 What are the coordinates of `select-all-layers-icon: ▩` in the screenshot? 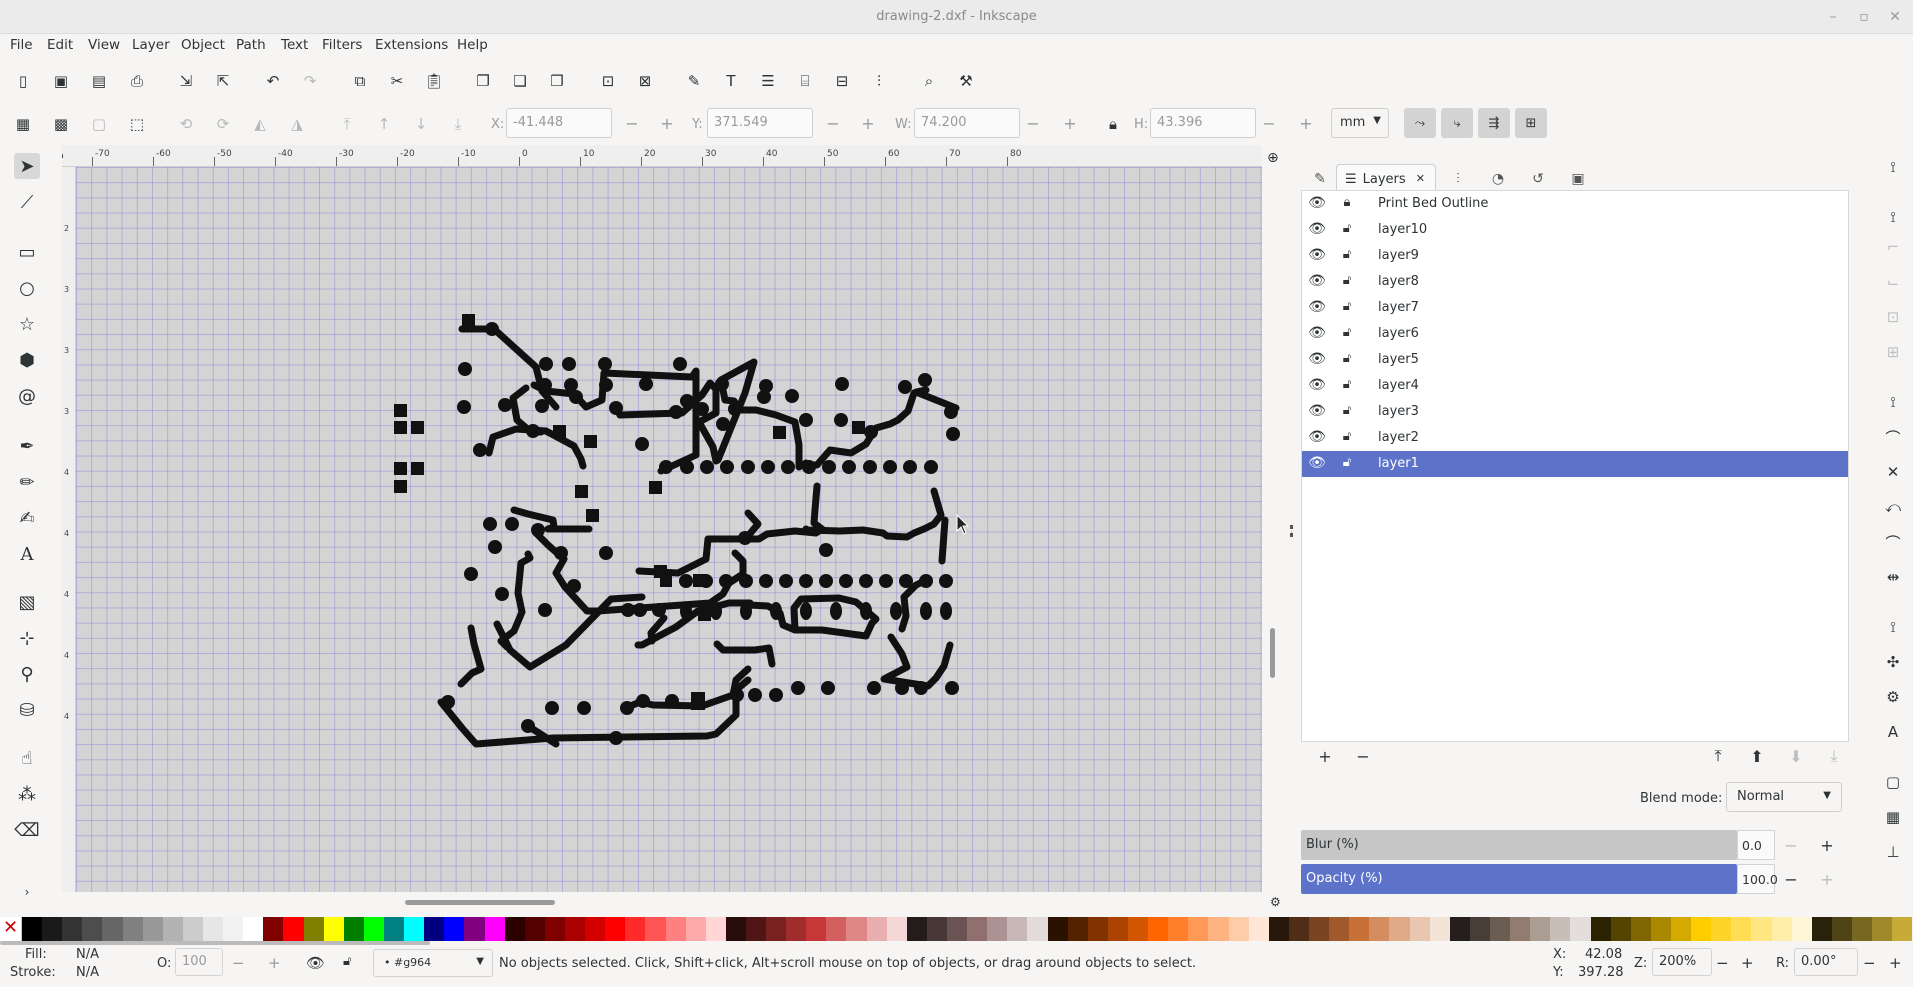 It's located at (61, 124).